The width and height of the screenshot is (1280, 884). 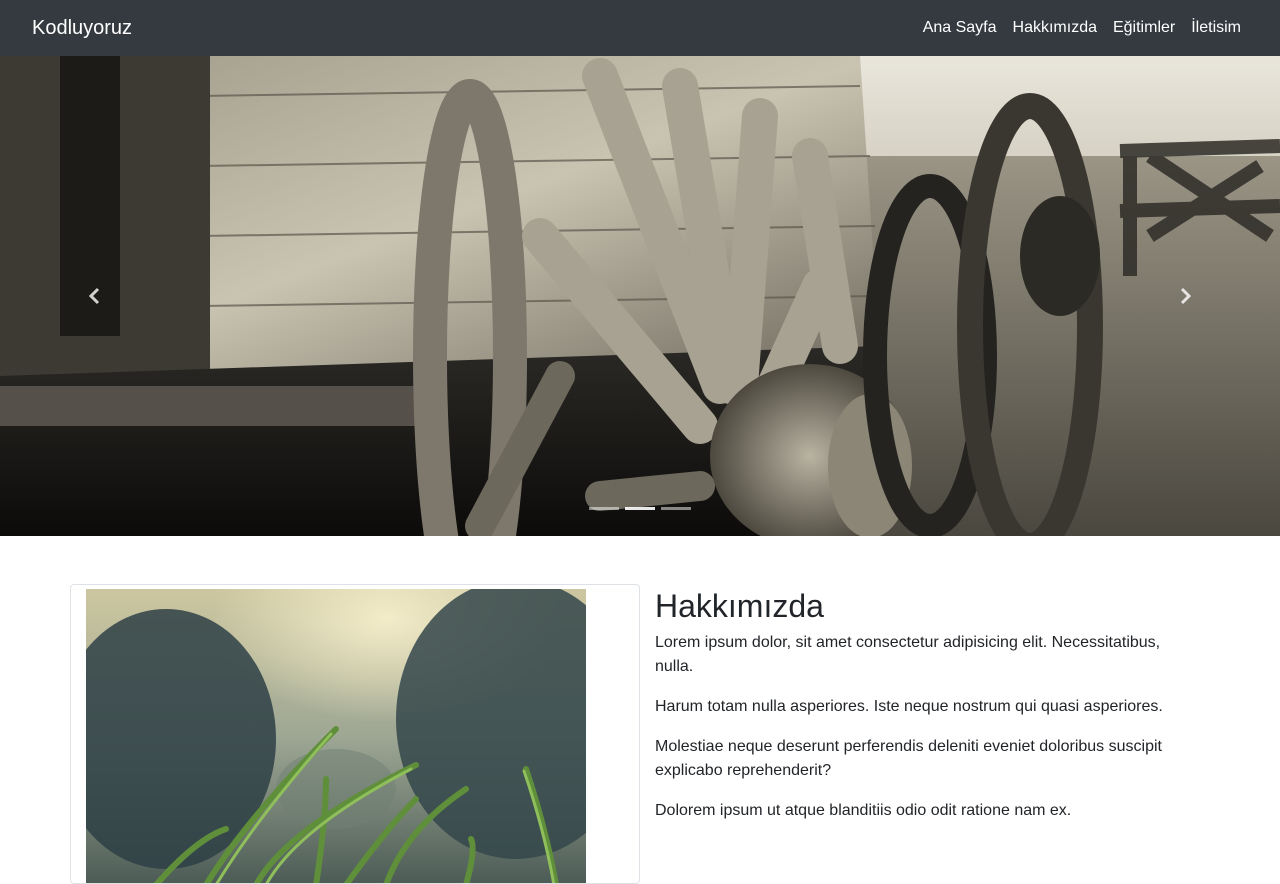 I want to click on carousel-next-control, so click(x=1185, y=296).